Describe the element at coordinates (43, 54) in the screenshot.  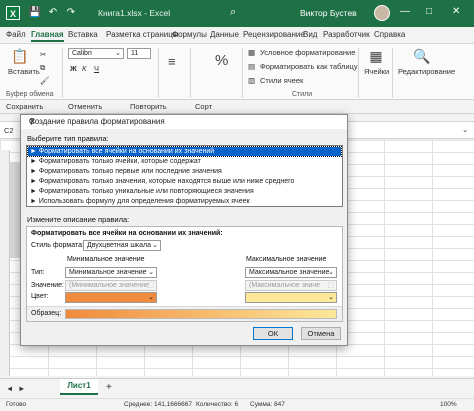
I see `cut-icon: ✂` at that location.